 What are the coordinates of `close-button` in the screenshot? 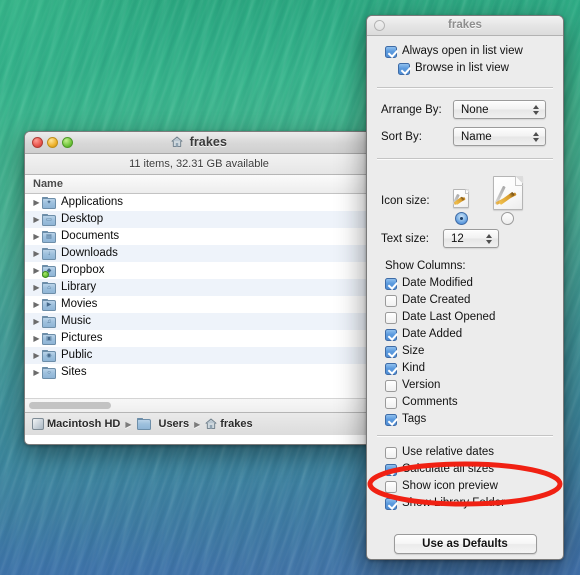 It's located at (37, 142).